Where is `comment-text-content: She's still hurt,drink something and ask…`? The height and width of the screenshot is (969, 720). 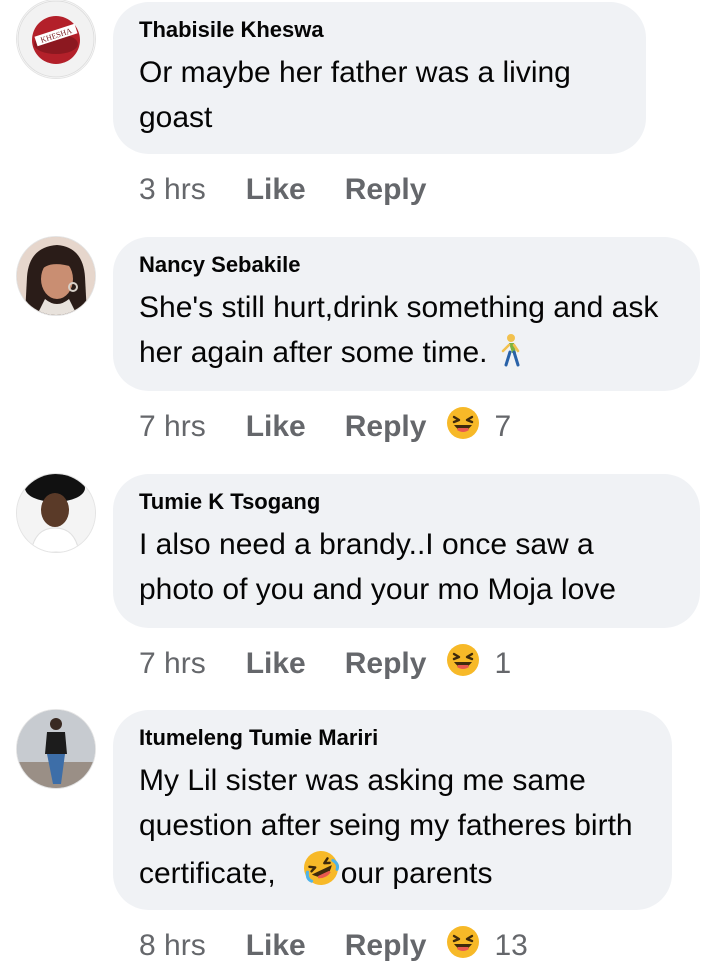 comment-text-content: She's still hurt,drink something and ask… is located at coordinates (399, 330).